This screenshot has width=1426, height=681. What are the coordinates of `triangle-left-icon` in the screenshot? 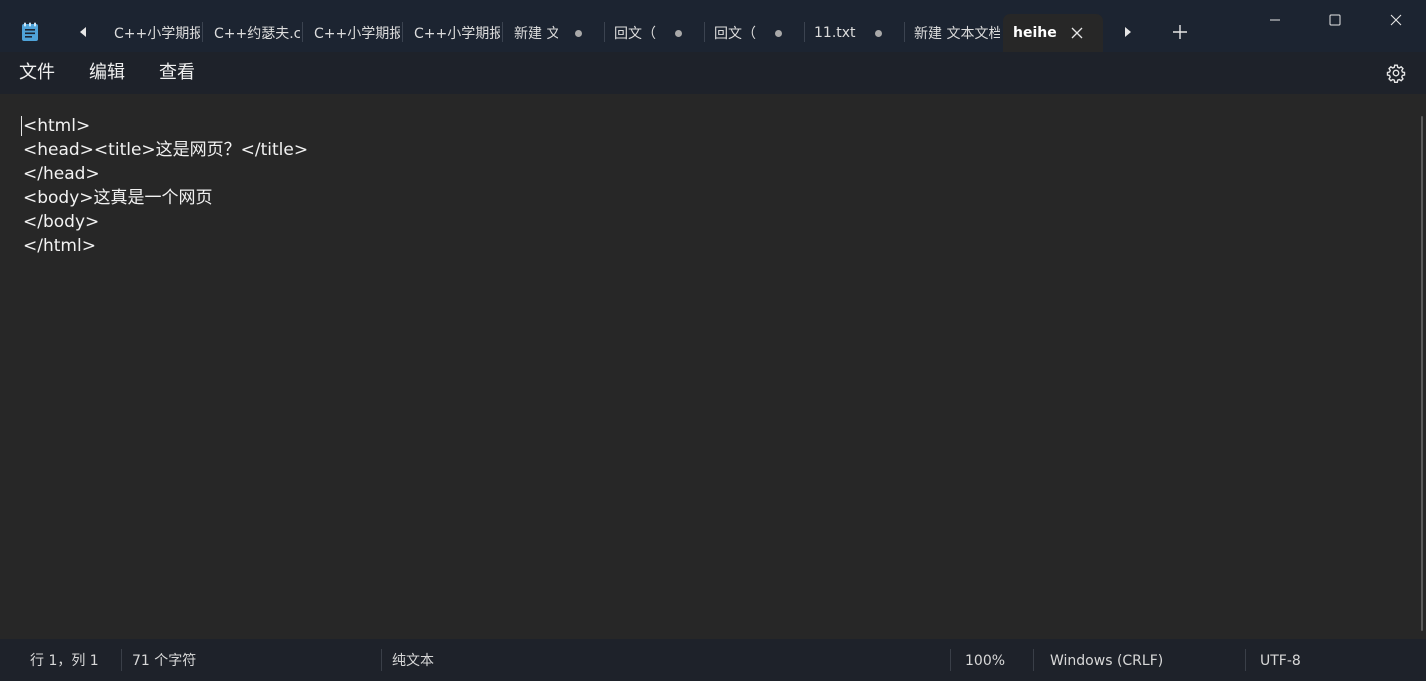 It's located at (82, 32).